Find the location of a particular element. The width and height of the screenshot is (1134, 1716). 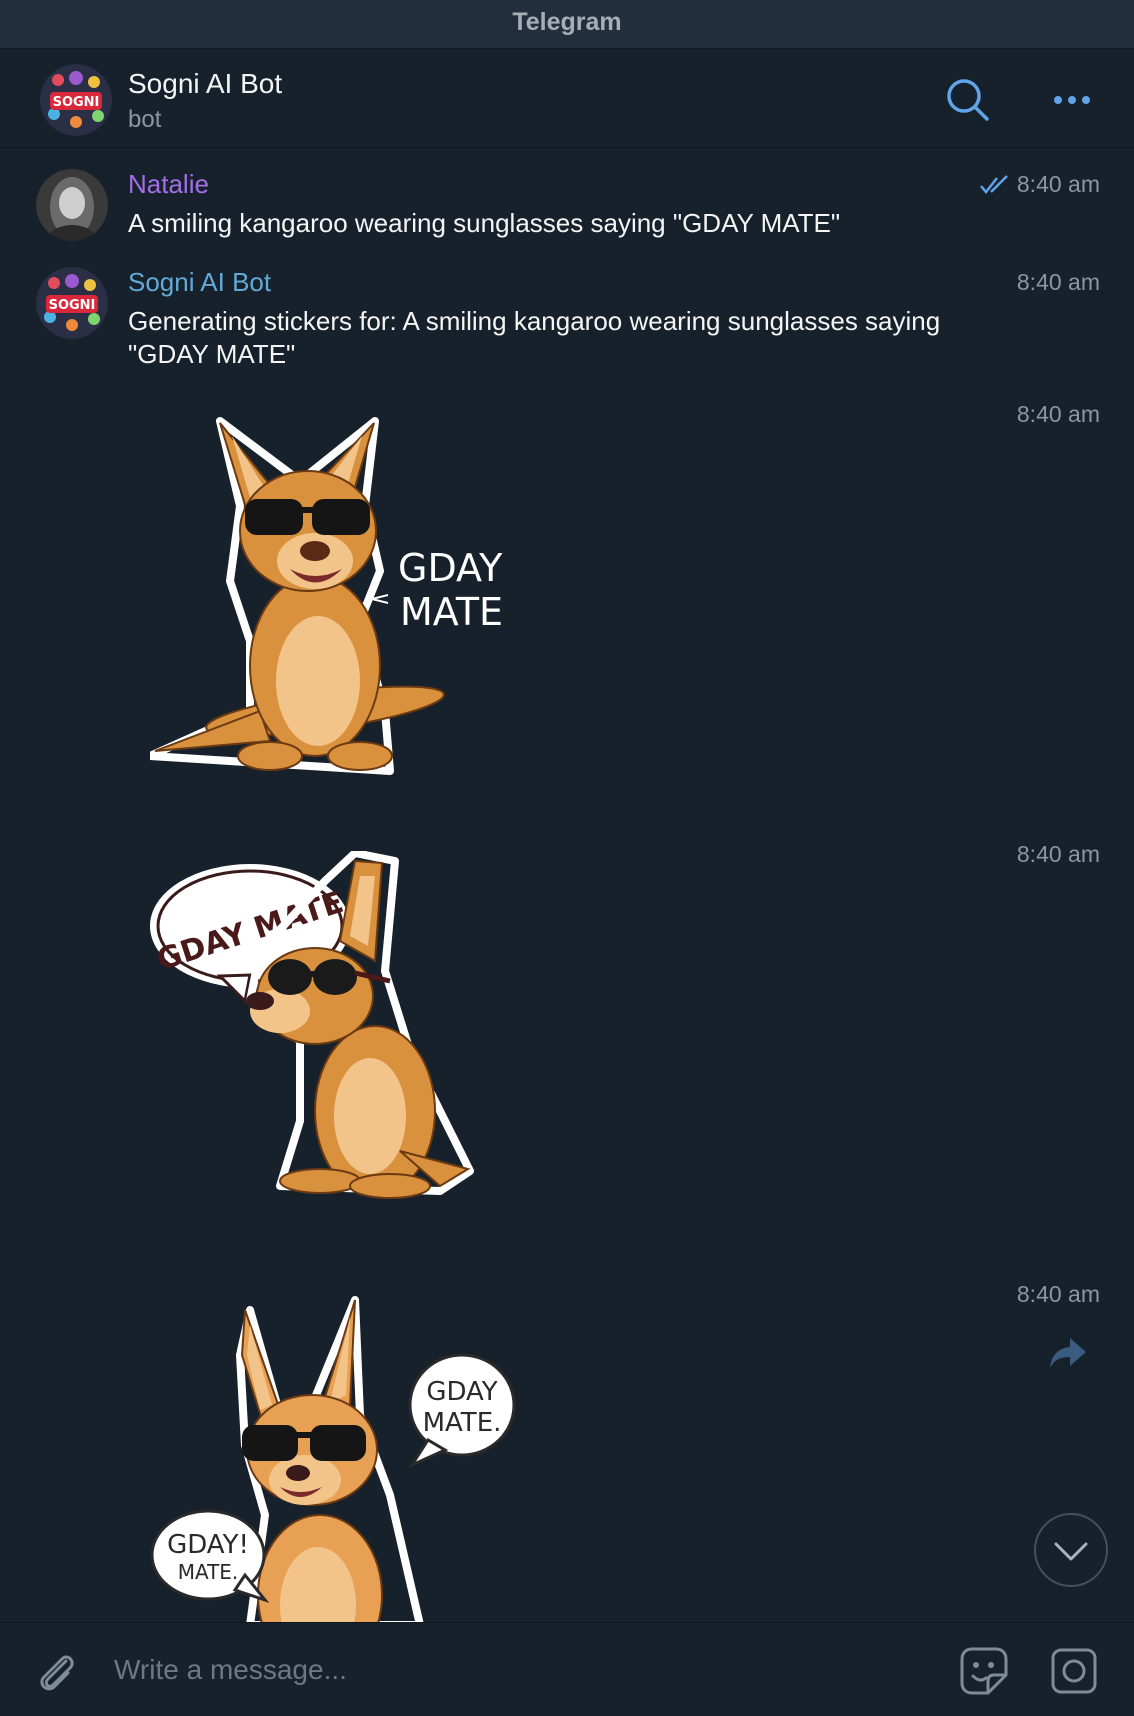

chat-title: Sogni AI Bot is located at coordinates (205, 84).